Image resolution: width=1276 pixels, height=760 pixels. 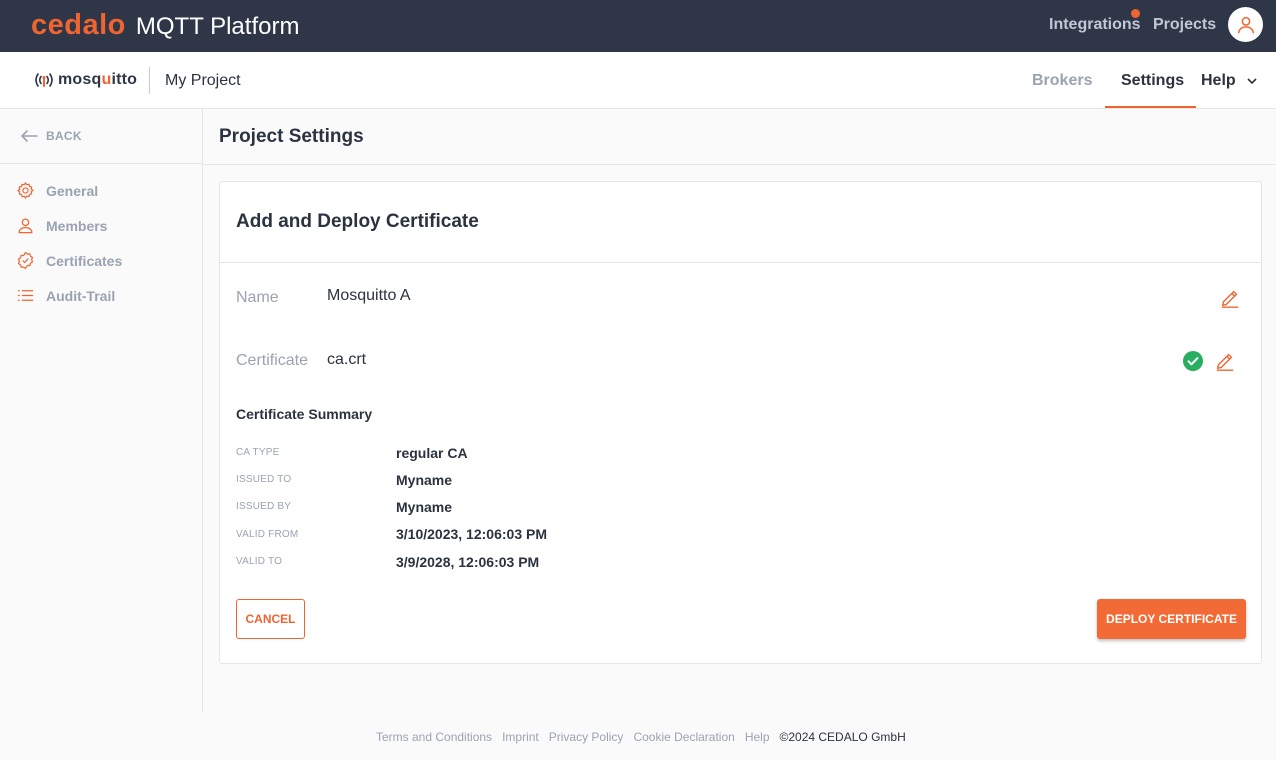 I want to click on summary-key: CA TYPE, so click(x=258, y=452).